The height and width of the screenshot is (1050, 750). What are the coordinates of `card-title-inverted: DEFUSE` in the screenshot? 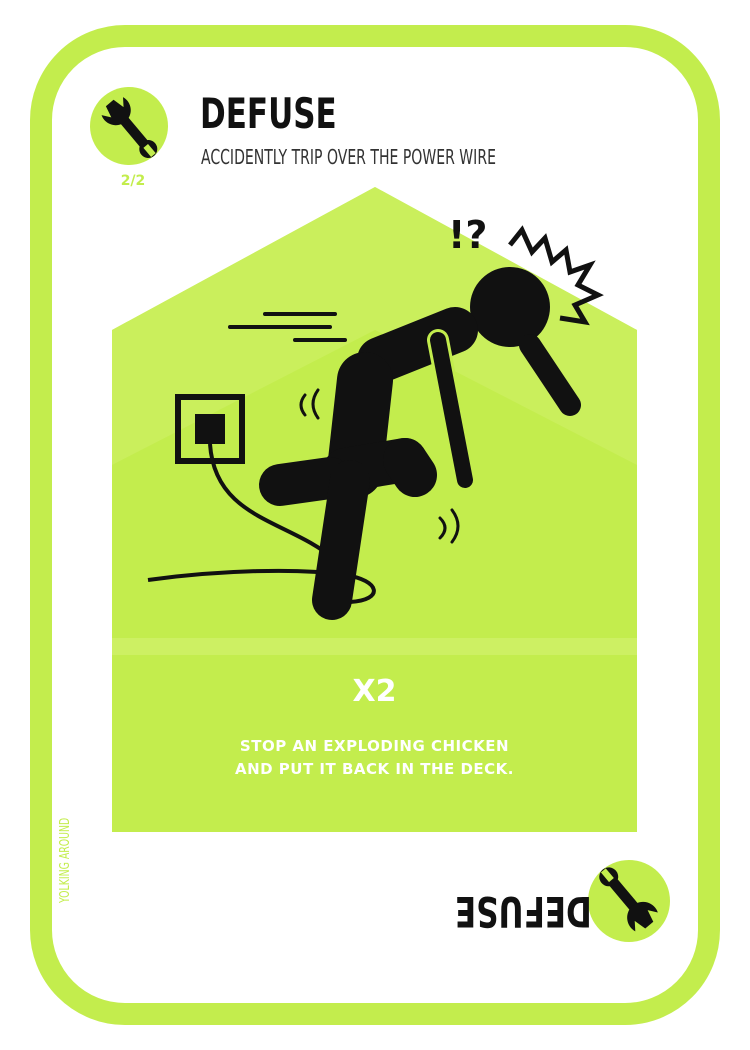 It's located at (523, 911).